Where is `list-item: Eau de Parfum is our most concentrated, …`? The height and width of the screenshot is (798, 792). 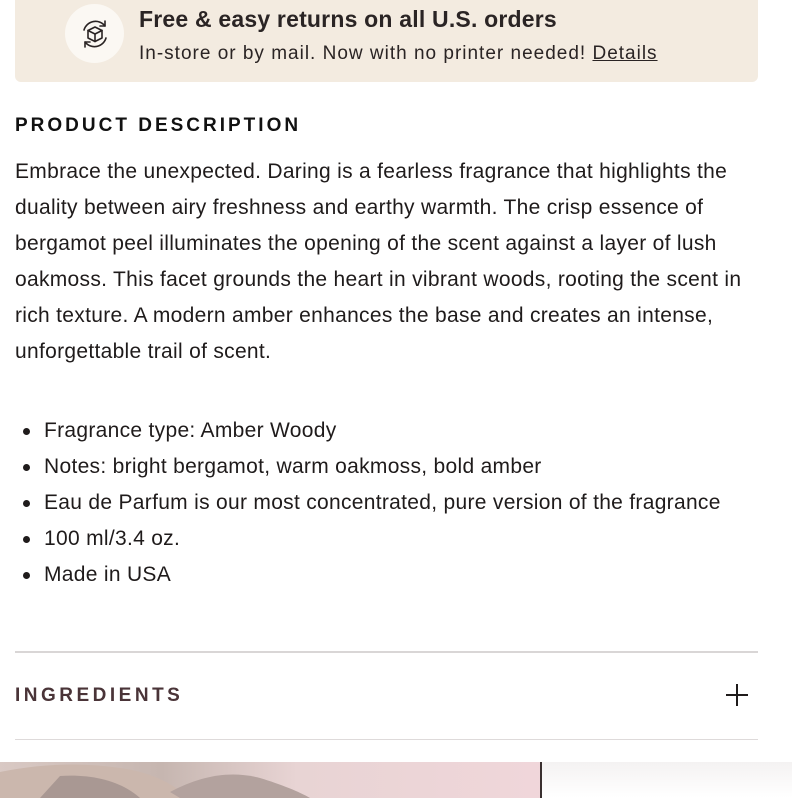
list-item: Eau de Parfum is our most concentrated, … is located at coordinates (385, 503).